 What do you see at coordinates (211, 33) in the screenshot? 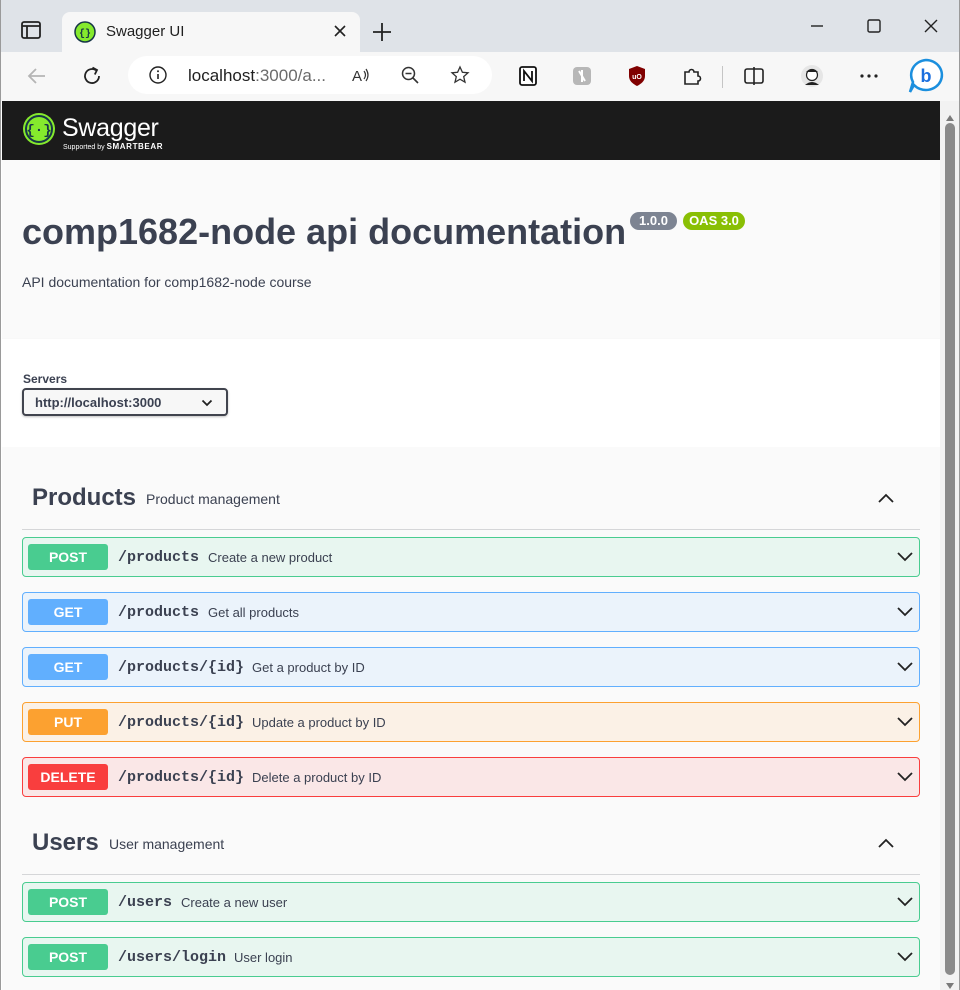
I see `browser-tab: {} Swagger UI` at bounding box center [211, 33].